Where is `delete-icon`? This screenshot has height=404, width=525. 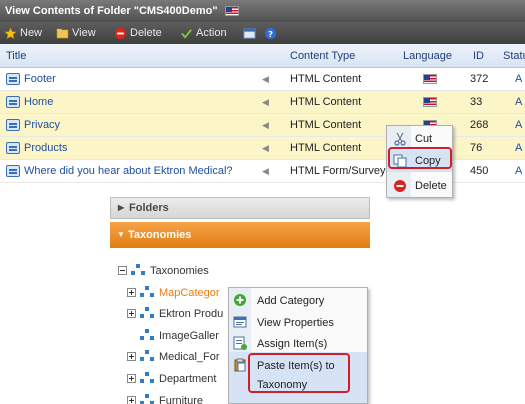 delete-icon is located at coordinates (400, 186).